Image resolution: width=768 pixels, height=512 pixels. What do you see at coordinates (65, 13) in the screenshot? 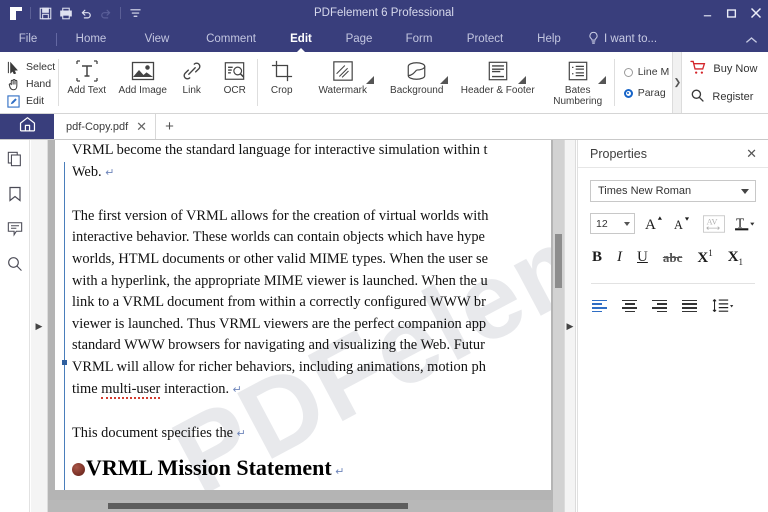
I see `print-icon` at bounding box center [65, 13].